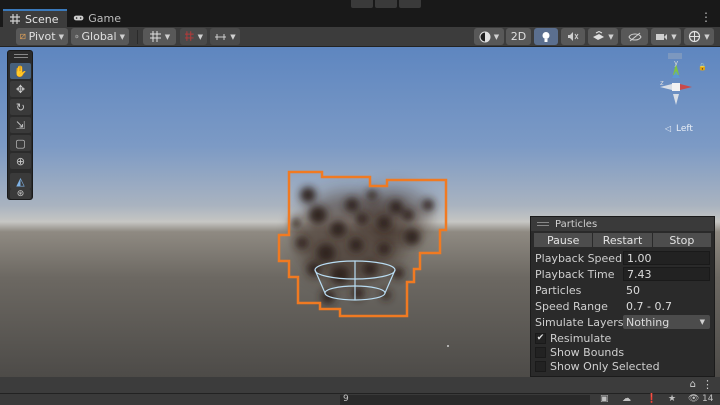 This screenshot has height=405, width=720. I want to click on restart-particles-button: Restart, so click(623, 240).